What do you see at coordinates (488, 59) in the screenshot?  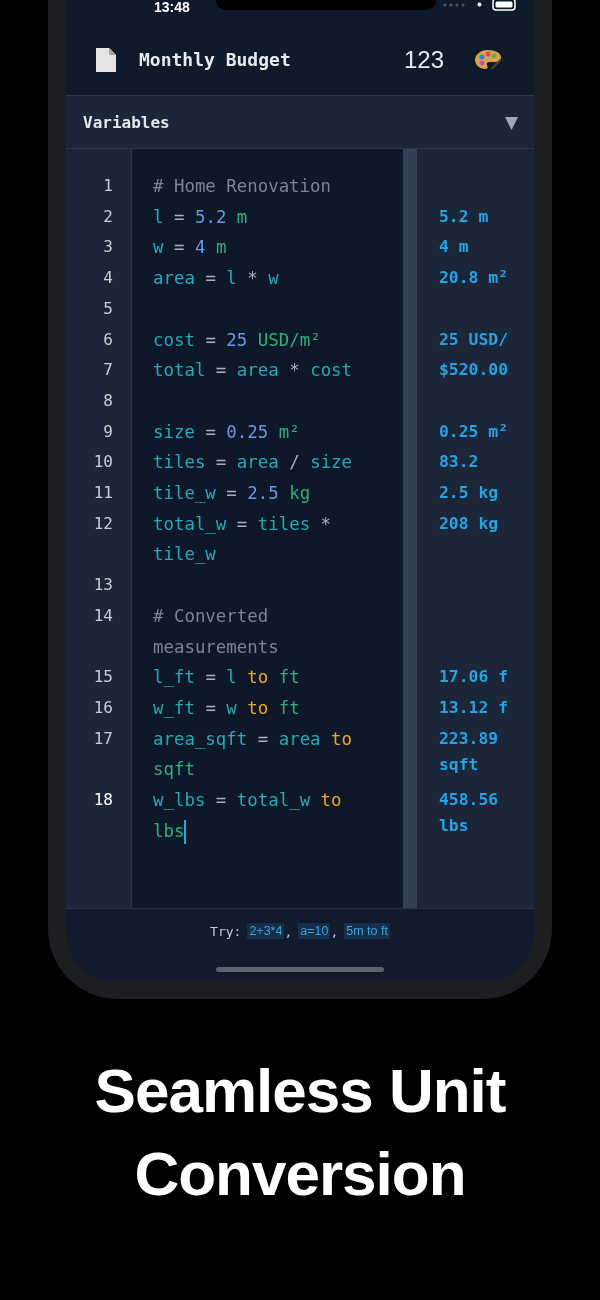 I see `palette-icon` at bounding box center [488, 59].